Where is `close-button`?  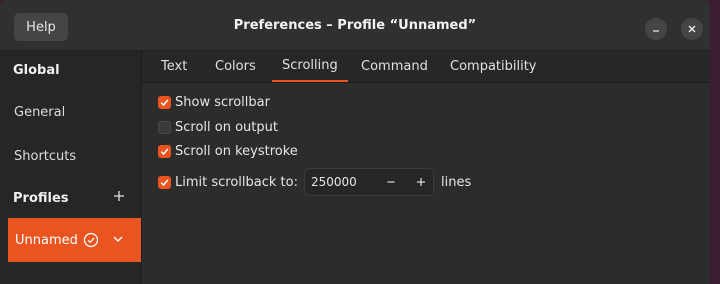
close-button is located at coordinates (692, 29).